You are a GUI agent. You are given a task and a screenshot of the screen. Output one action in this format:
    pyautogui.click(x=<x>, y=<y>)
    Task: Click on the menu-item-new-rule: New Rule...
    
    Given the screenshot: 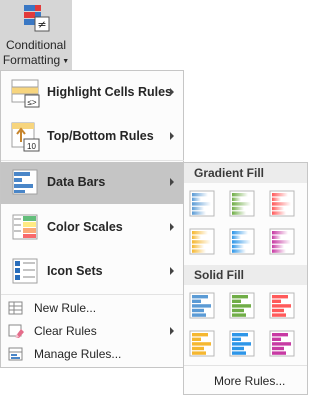 What is the action you would take?
    pyautogui.click(x=92, y=308)
    